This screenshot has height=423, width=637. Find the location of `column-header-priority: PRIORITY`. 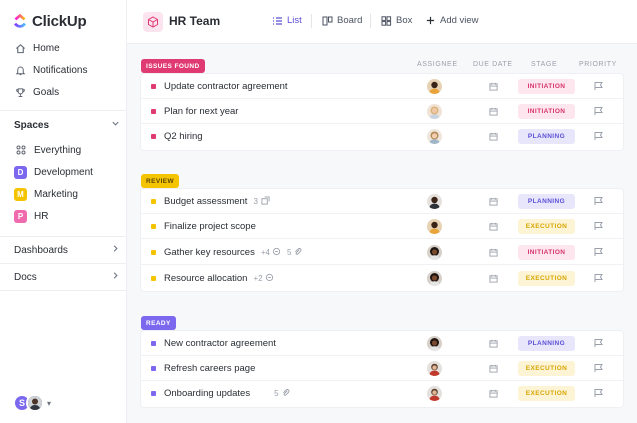

column-header-priority: PRIORITY is located at coordinates (598, 64).